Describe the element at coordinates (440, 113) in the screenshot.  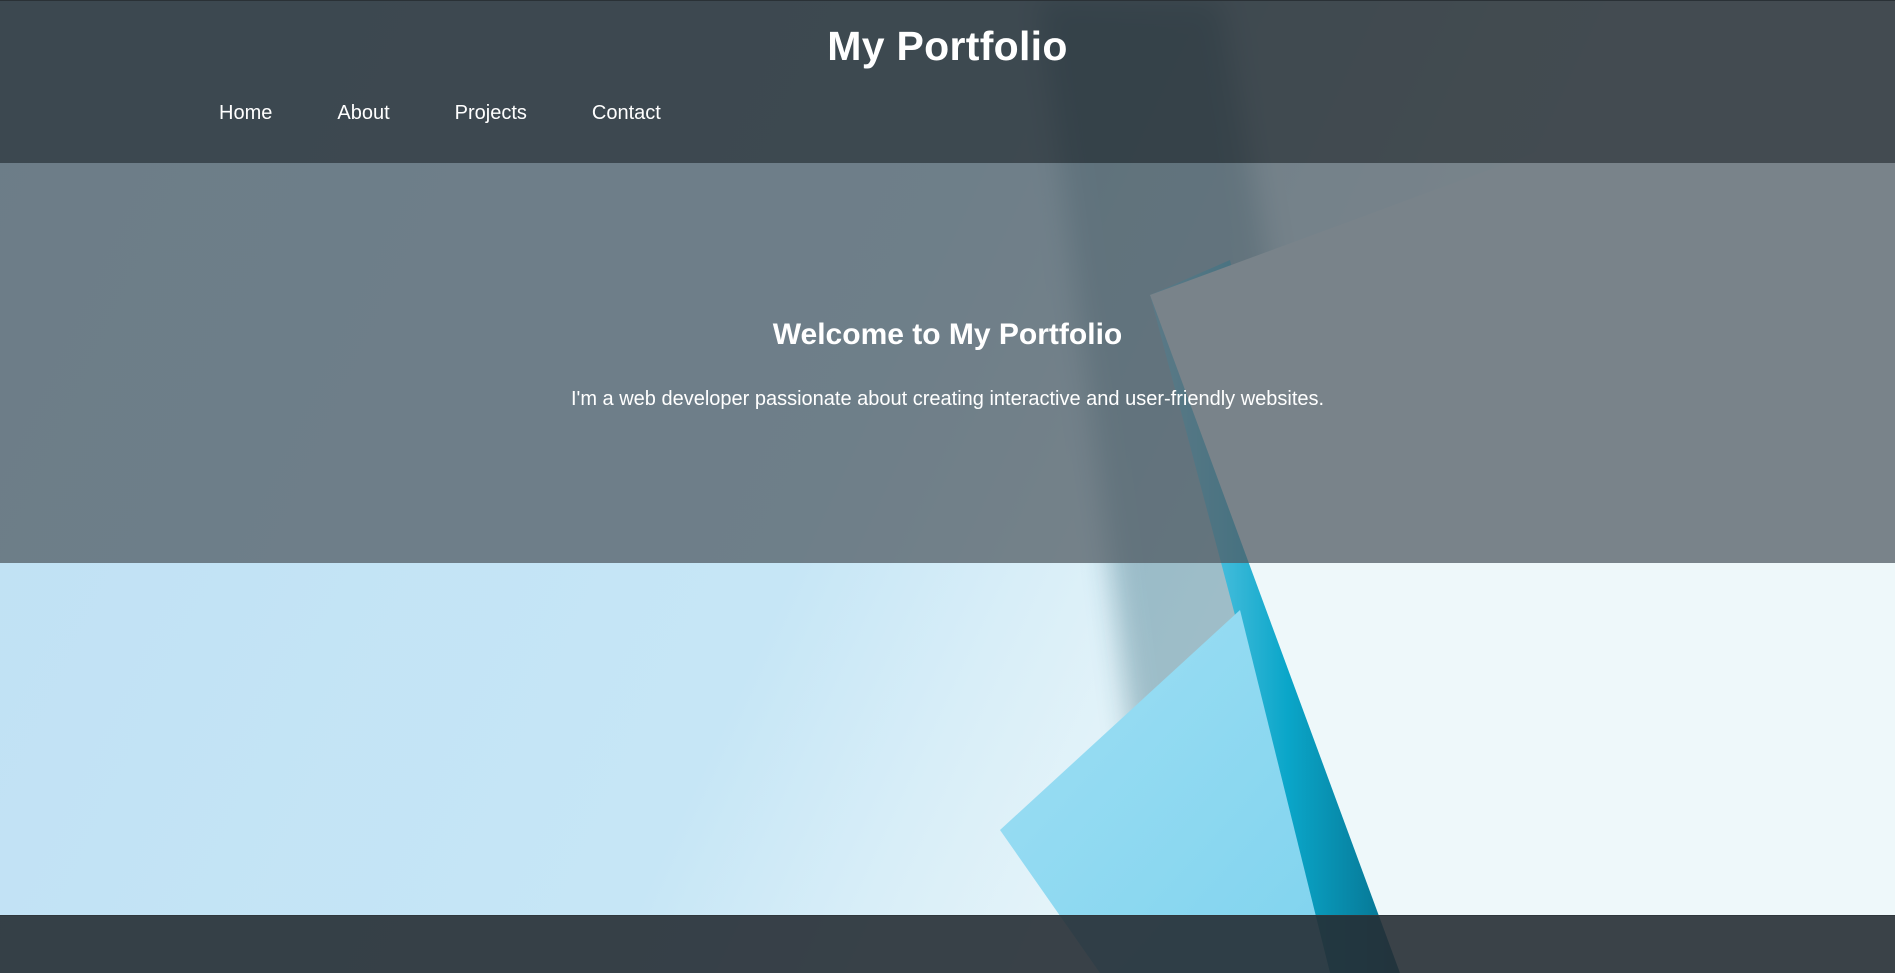
I see `main-nav: Home About Projects Contact` at that location.